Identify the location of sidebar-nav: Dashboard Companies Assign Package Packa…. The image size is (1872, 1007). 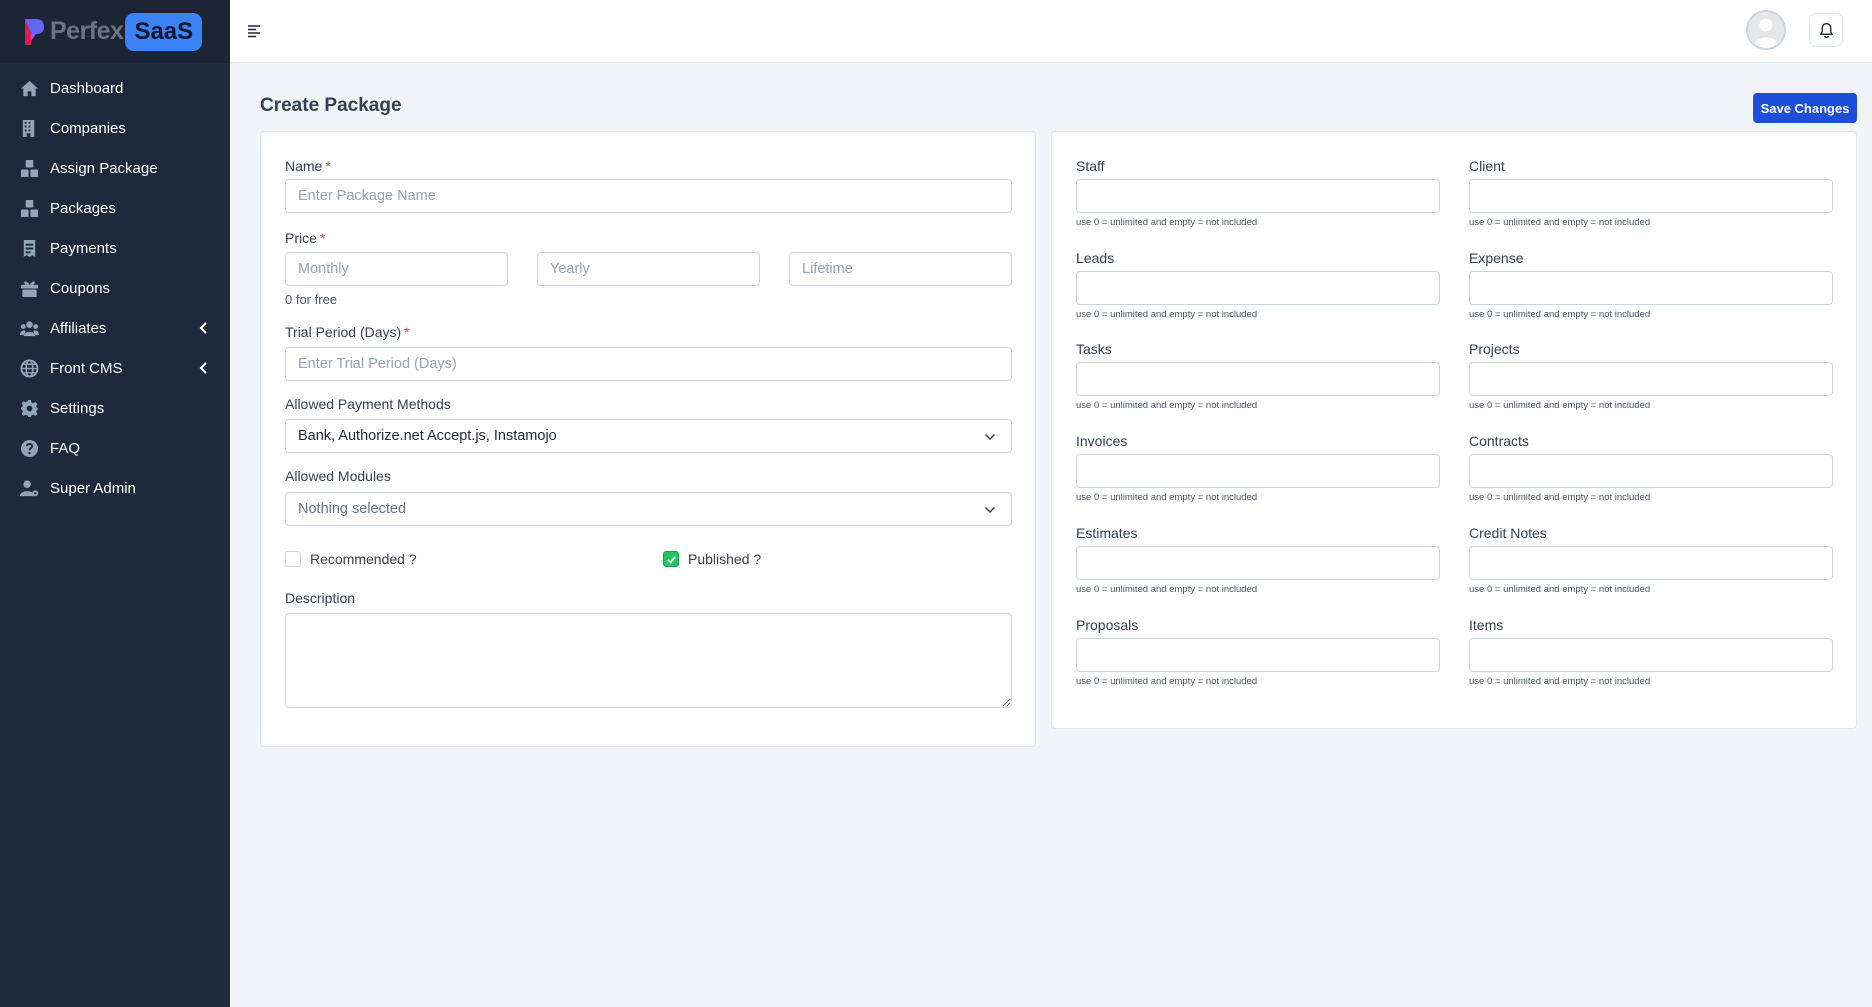
(115, 285).